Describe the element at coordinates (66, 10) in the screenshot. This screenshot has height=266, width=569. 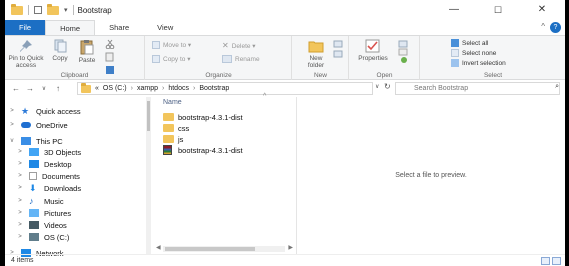
I see `customize-toolbar-icon: ▾` at that location.